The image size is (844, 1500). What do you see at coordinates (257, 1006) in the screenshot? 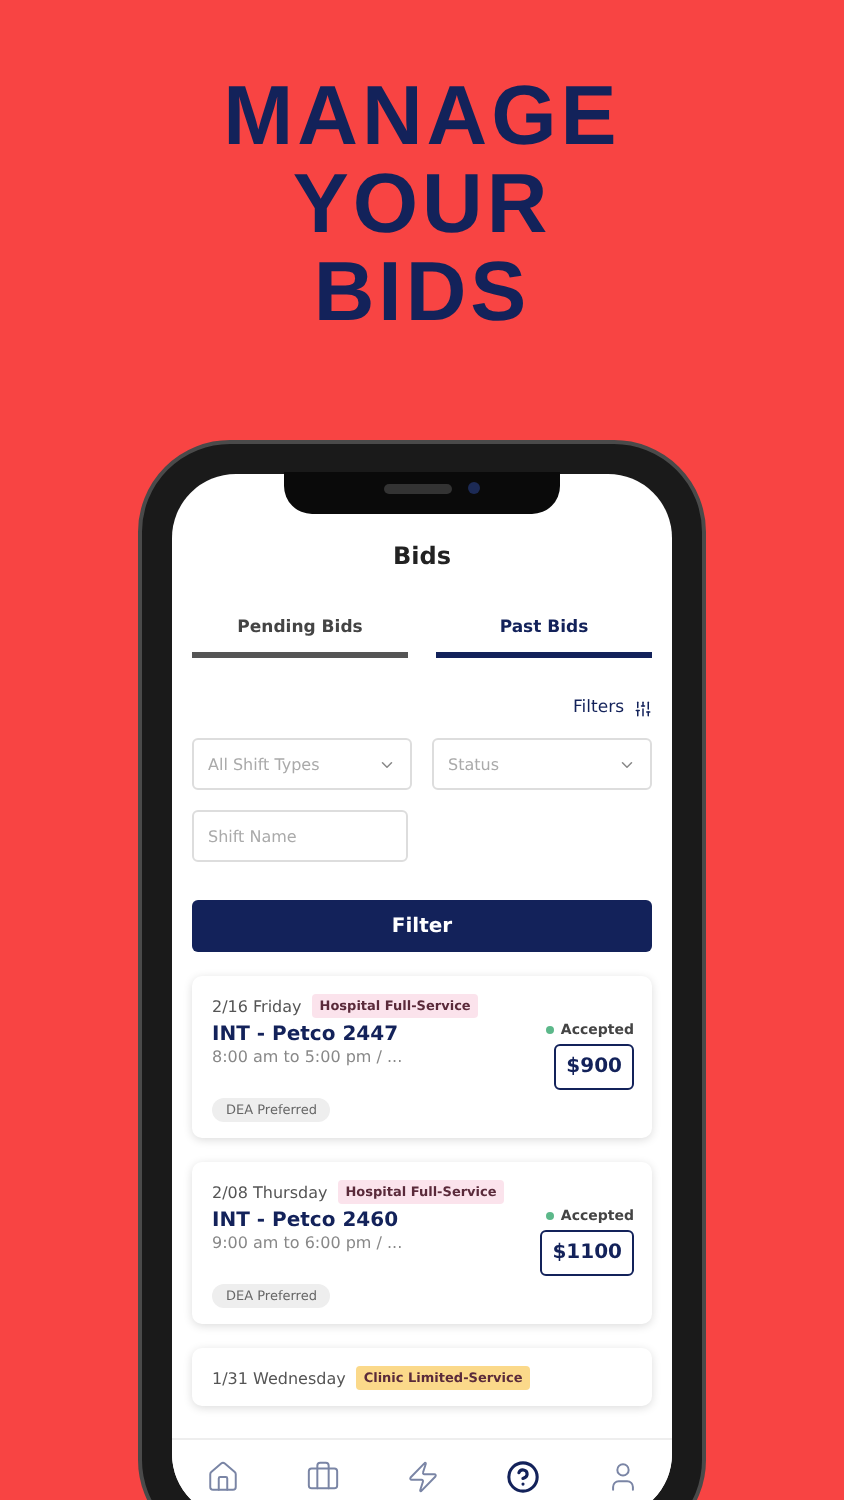
I see `bid-date: 2/16 Friday` at bounding box center [257, 1006].